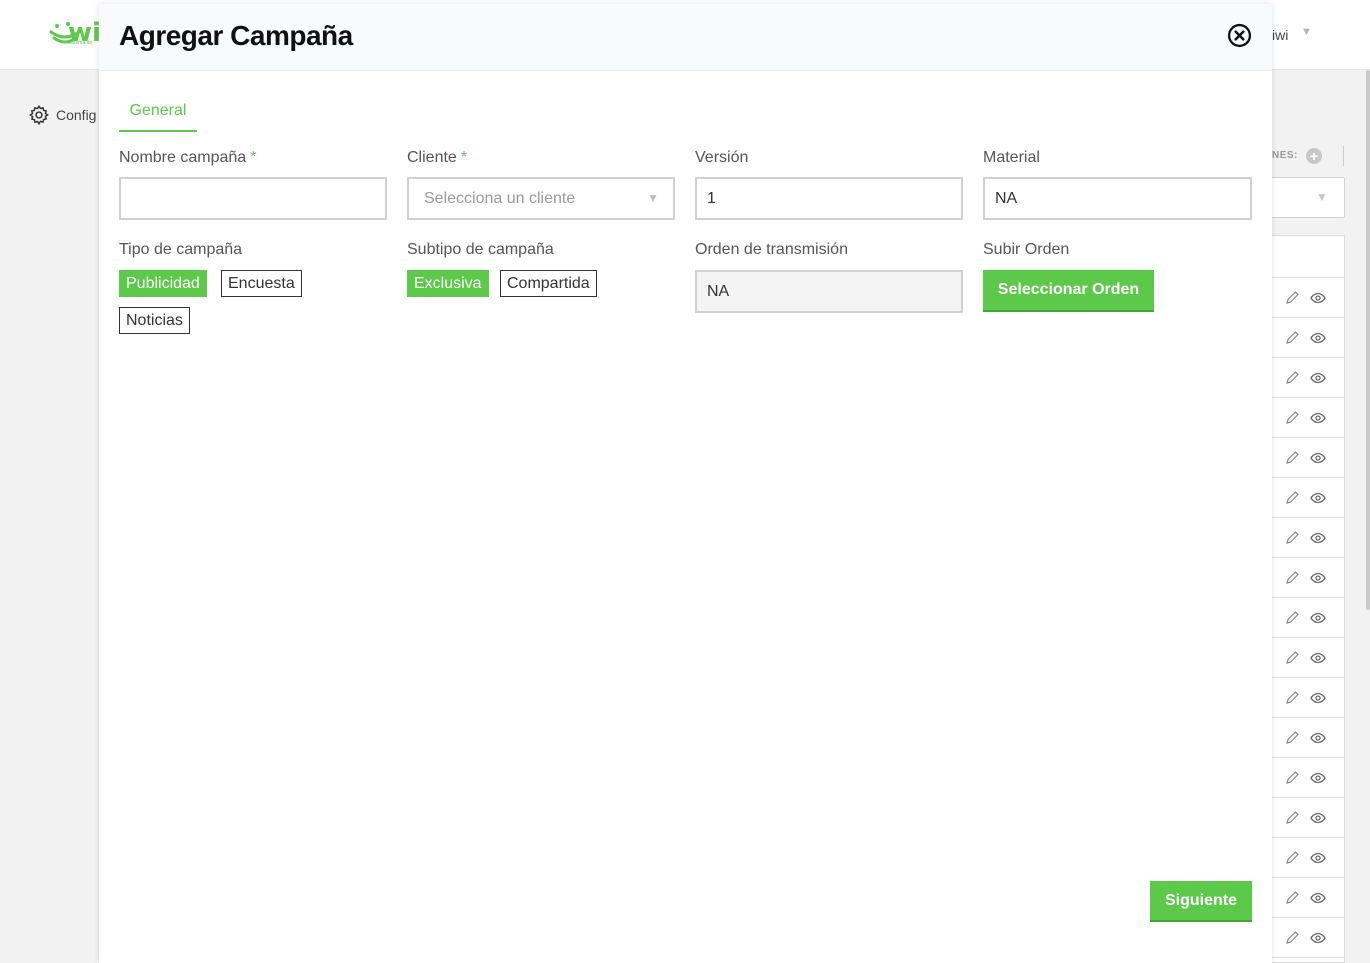  Describe the element at coordinates (1285, 155) in the screenshot. I see `filter-label: NES:` at that location.